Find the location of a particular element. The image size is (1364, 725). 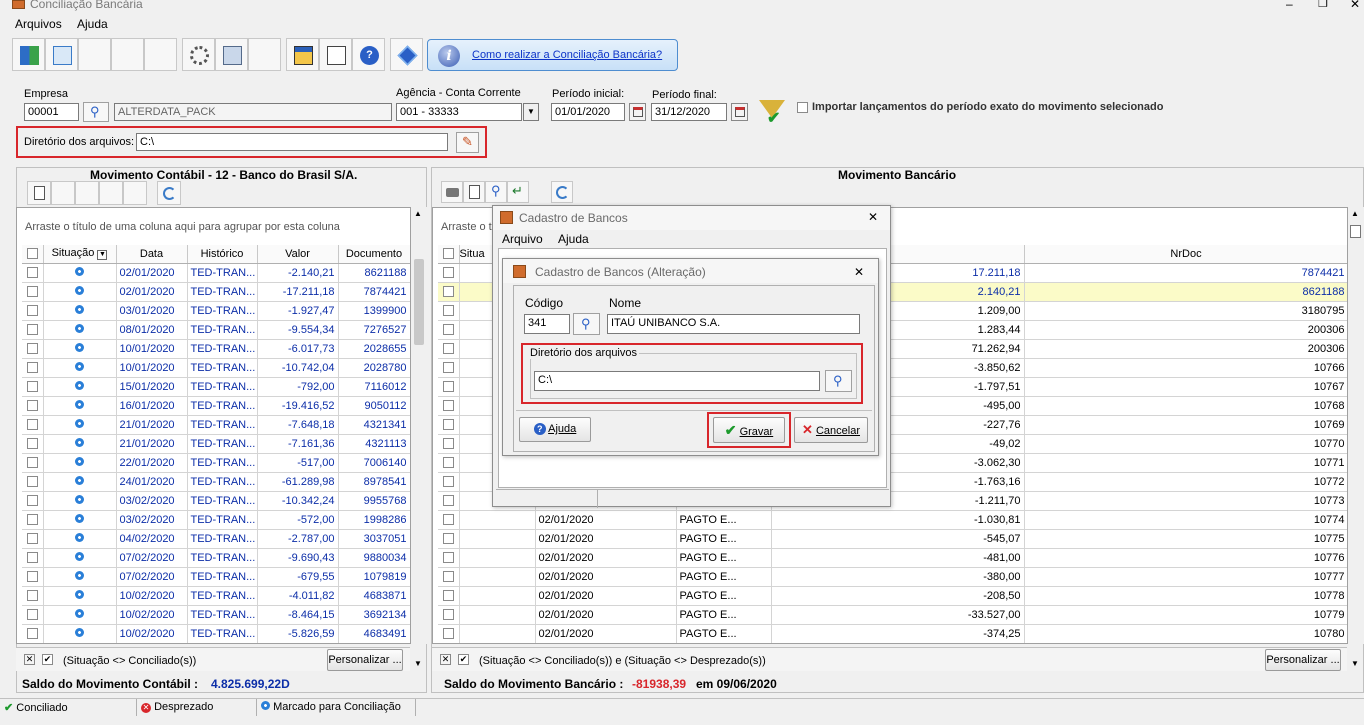

table-row: 02/01/2020 PAGTO E... -374,25 10780 is located at coordinates (892, 633).